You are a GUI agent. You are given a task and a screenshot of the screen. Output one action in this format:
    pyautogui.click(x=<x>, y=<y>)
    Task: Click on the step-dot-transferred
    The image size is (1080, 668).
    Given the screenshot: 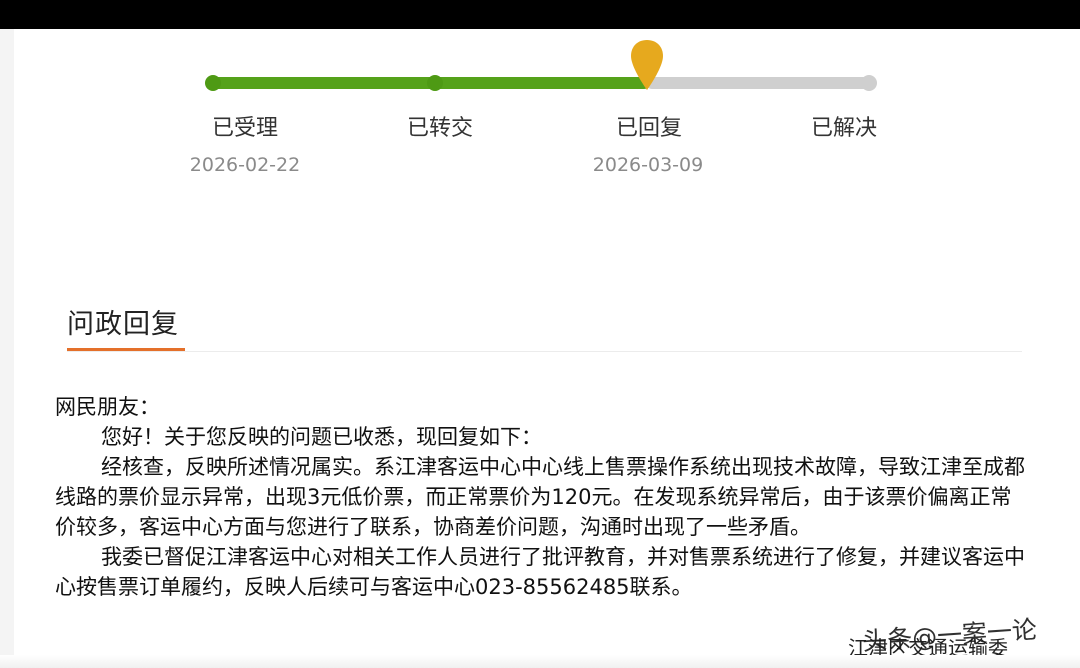 What is the action you would take?
    pyautogui.click(x=435, y=83)
    